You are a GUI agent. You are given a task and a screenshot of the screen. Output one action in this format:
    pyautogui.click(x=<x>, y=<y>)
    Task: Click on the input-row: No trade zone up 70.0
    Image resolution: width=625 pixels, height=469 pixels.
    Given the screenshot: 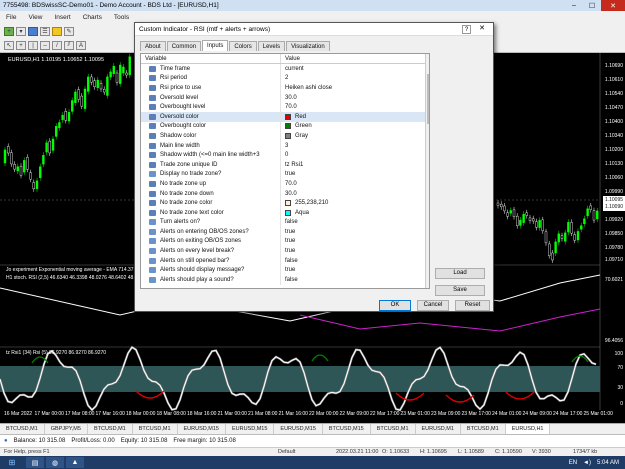 What is the action you would take?
    pyautogui.click(x=285, y=184)
    